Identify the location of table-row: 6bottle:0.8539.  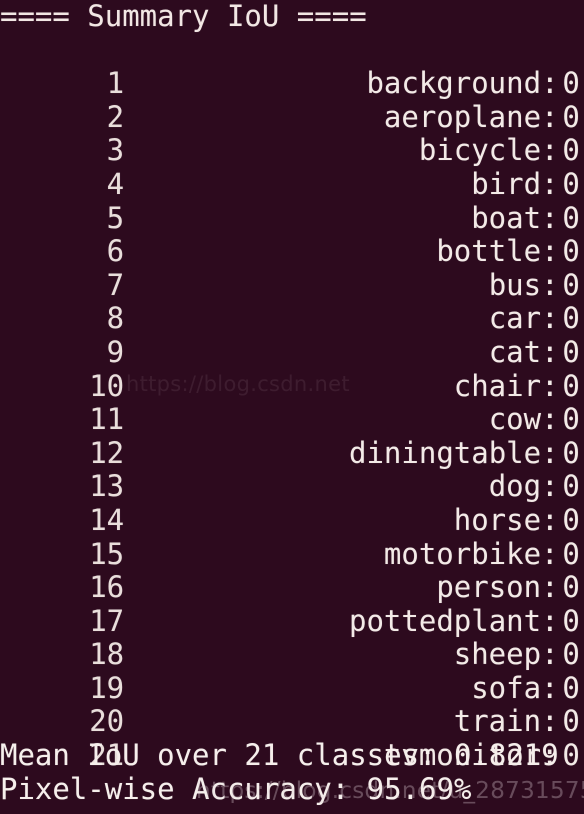
(292, 235).